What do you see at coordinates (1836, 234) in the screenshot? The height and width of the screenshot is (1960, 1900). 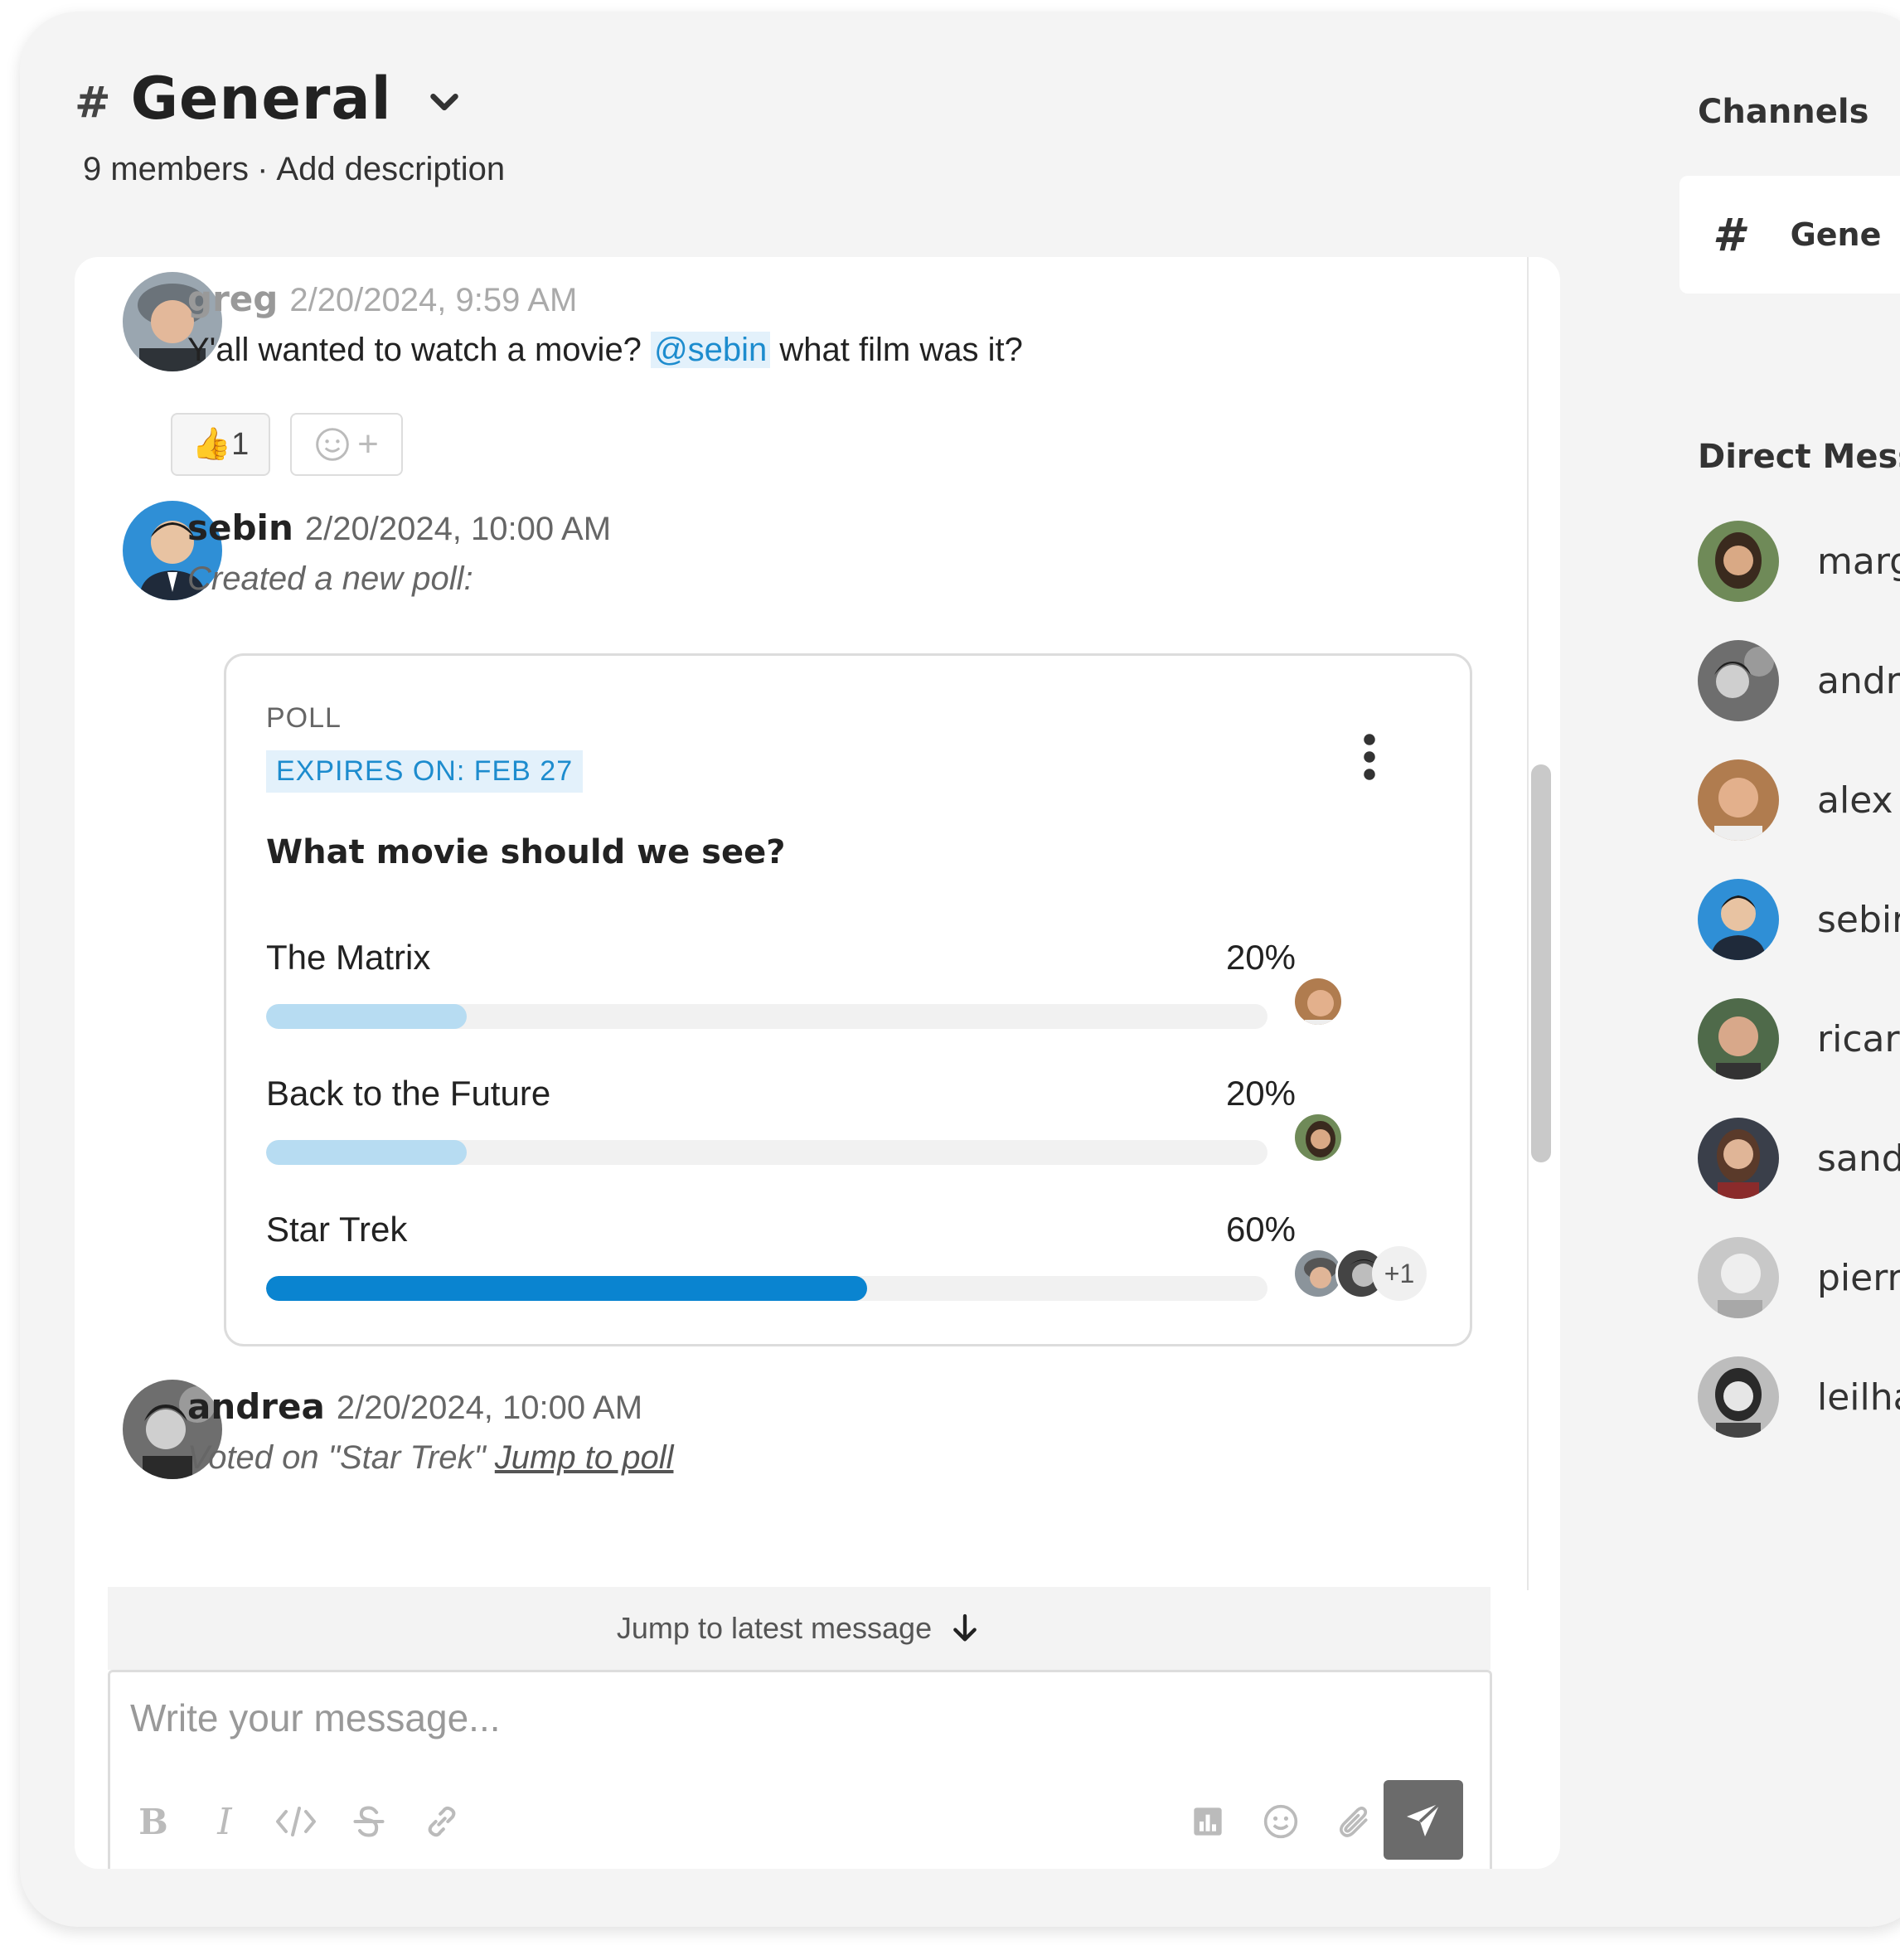 I see `sidebar-channel-label: Gene` at bounding box center [1836, 234].